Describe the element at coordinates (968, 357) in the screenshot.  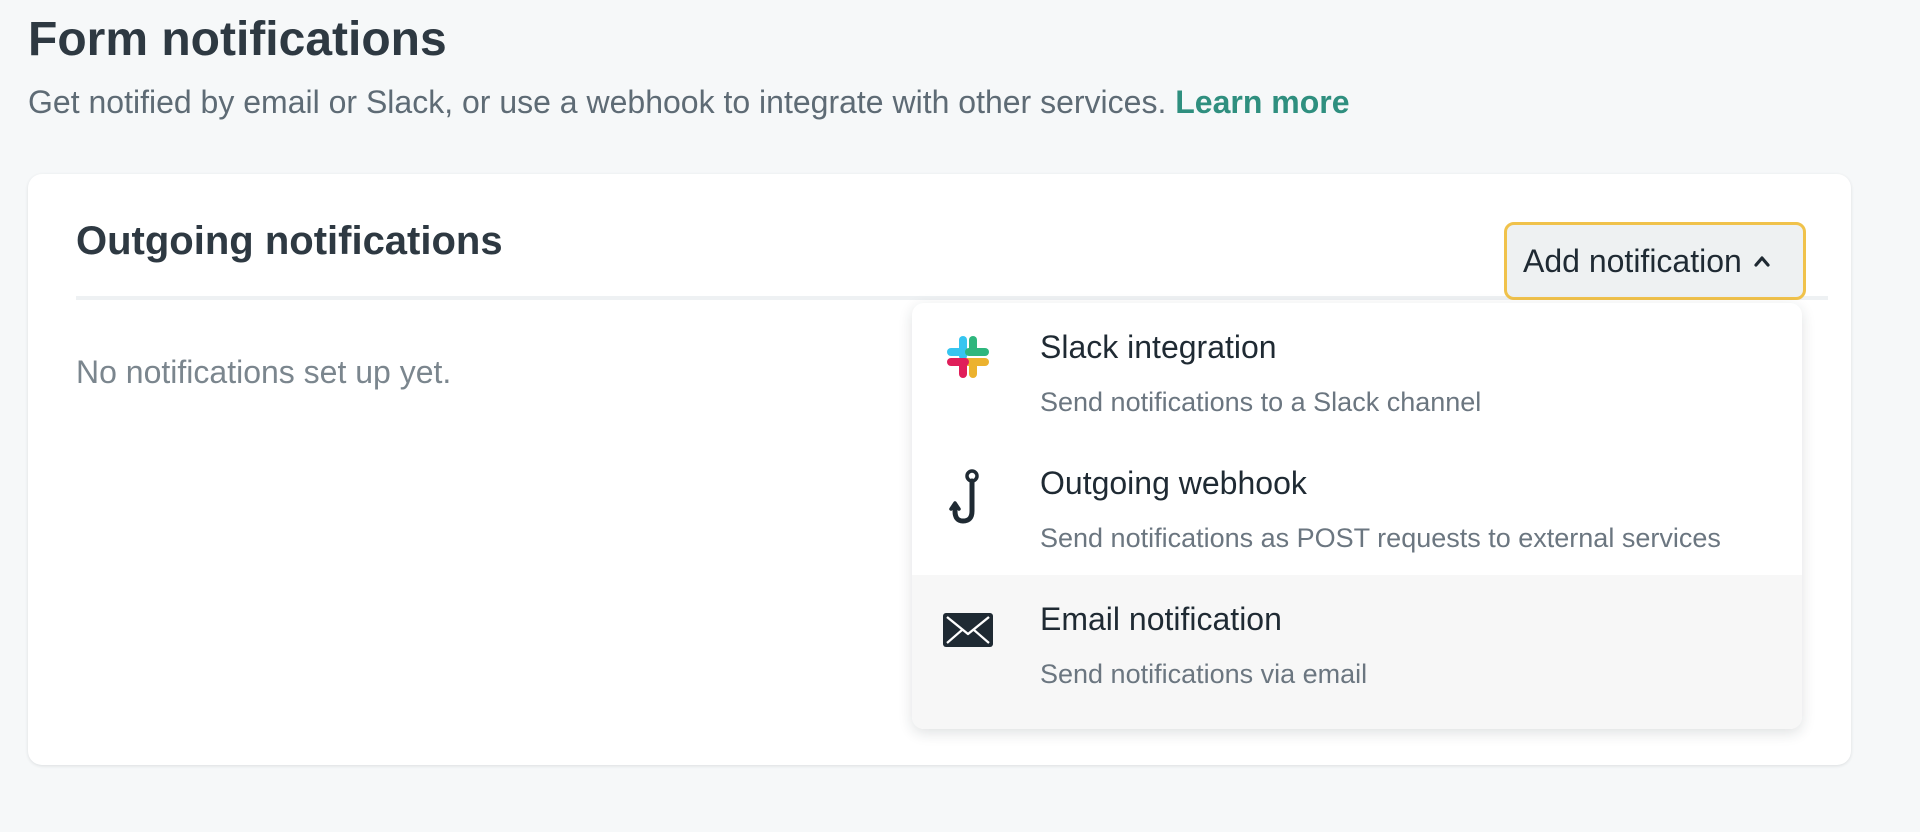
I see `slack-icon` at that location.